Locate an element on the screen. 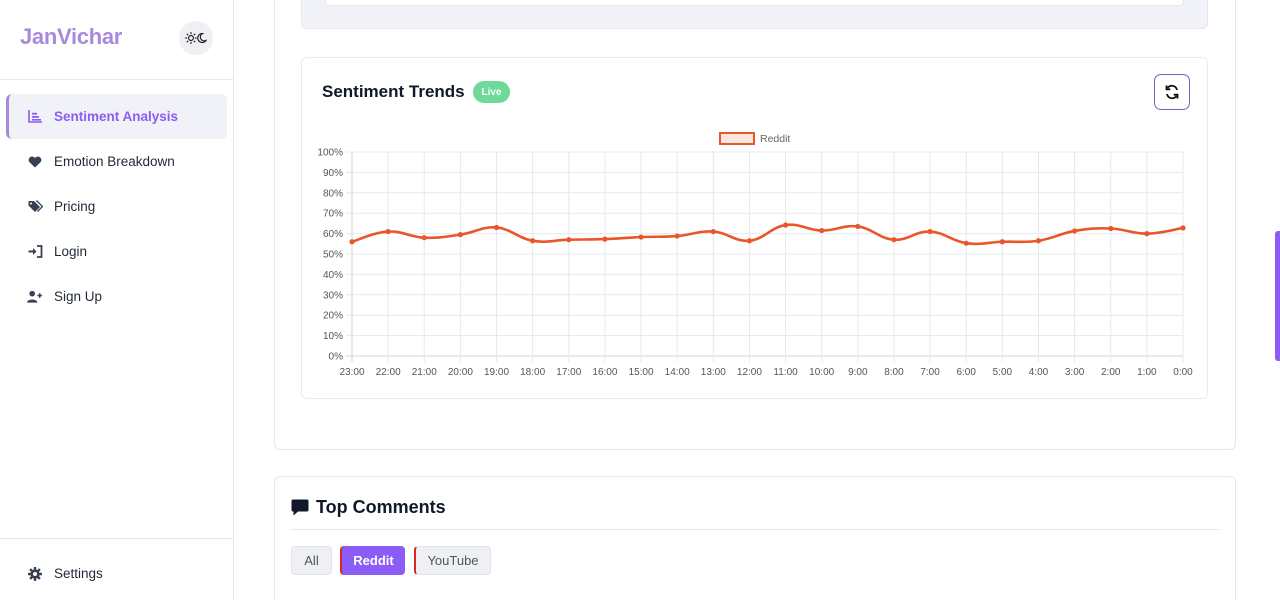 This screenshot has height=600, width=1280. x-tick-label: 23:00 is located at coordinates (351, 372).